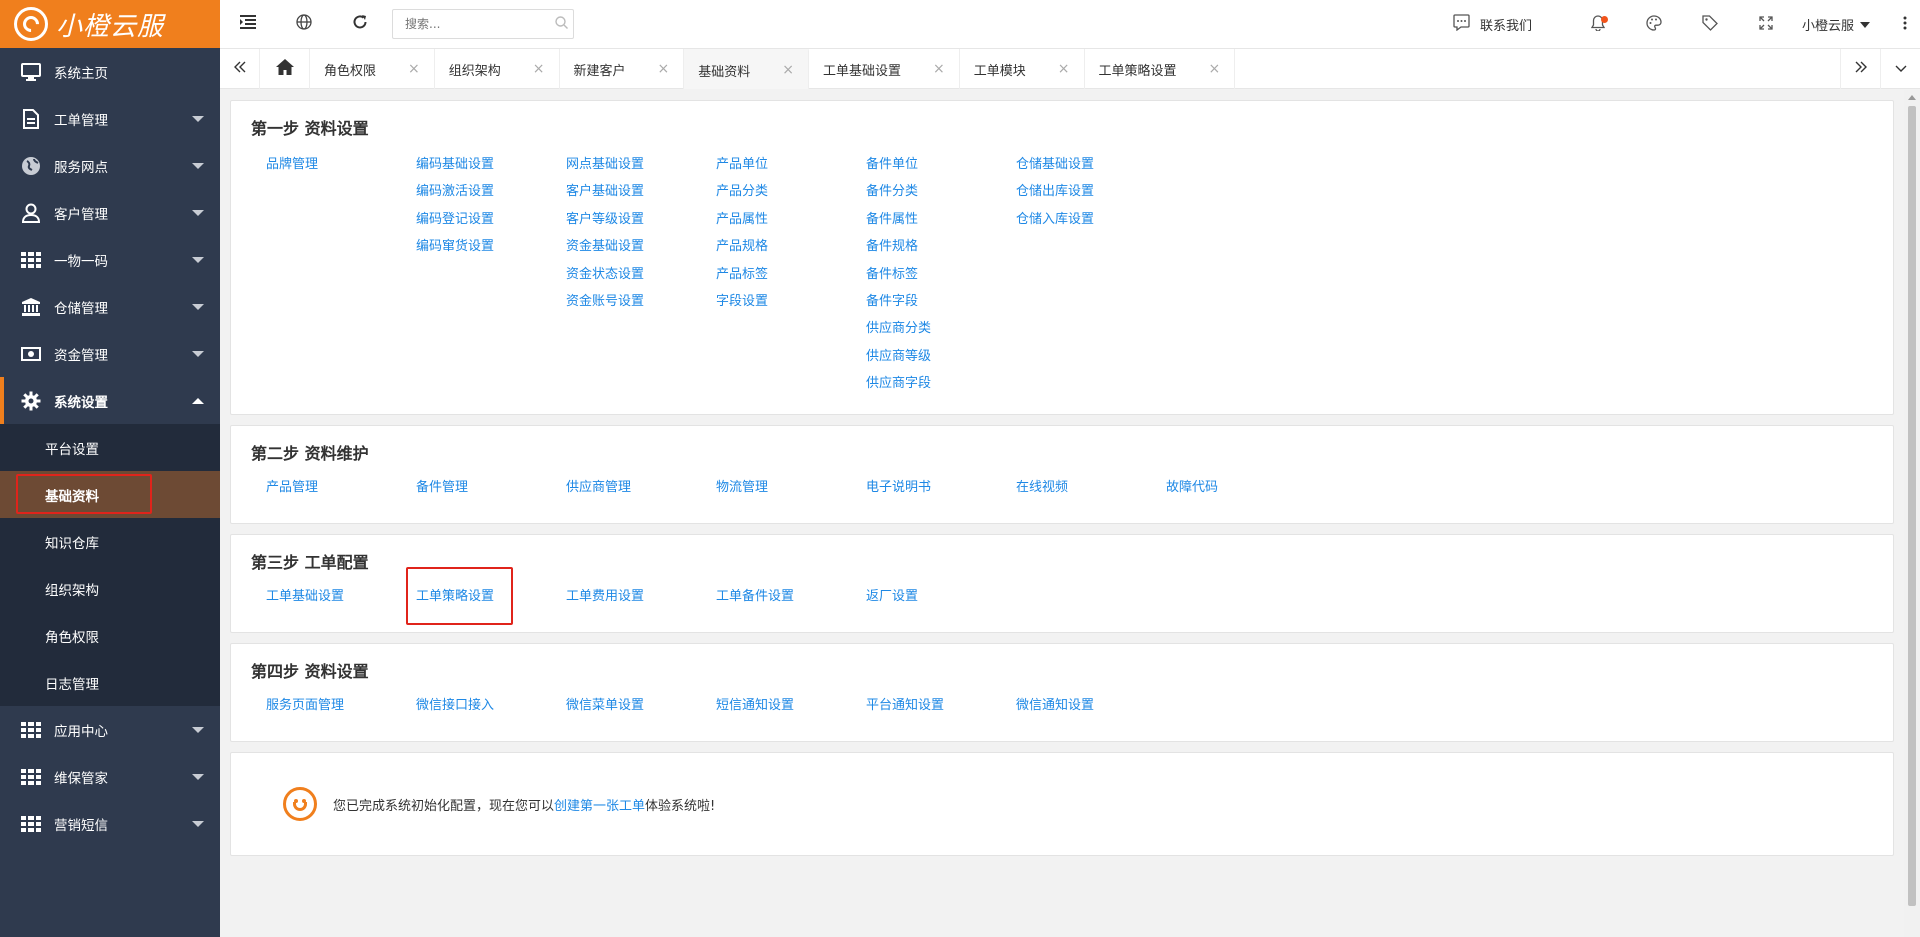  What do you see at coordinates (1836, 24) in the screenshot?
I see `user-menu: 小橙云服` at bounding box center [1836, 24].